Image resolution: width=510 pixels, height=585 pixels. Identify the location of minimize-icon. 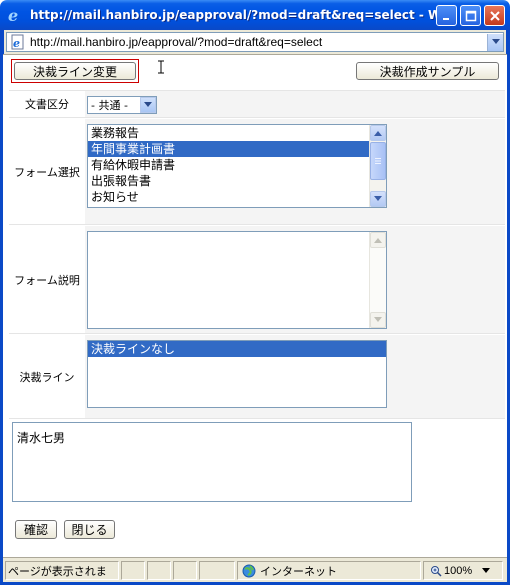
(445, 18).